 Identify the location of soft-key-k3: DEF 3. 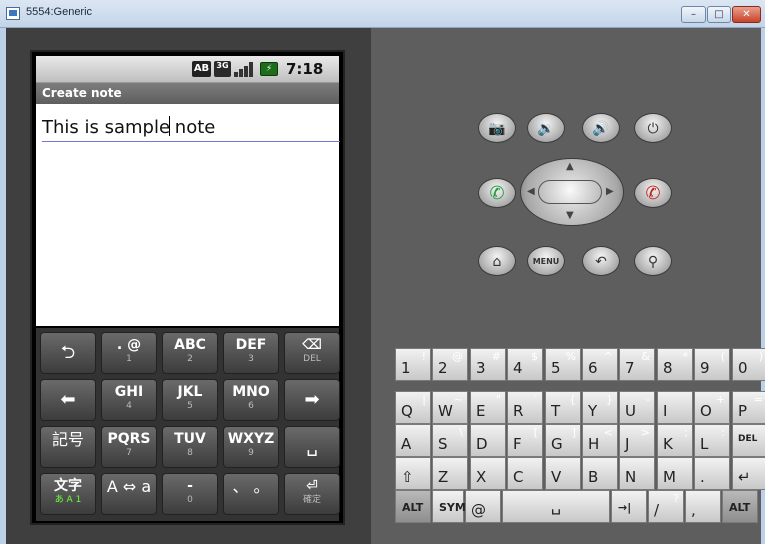
(251, 353).